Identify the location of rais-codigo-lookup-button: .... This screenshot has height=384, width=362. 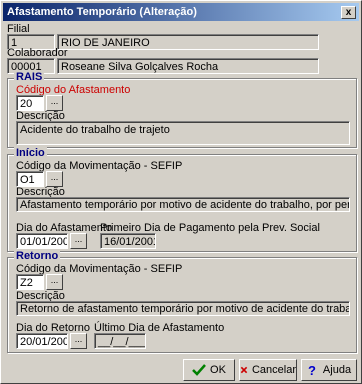
(54, 103).